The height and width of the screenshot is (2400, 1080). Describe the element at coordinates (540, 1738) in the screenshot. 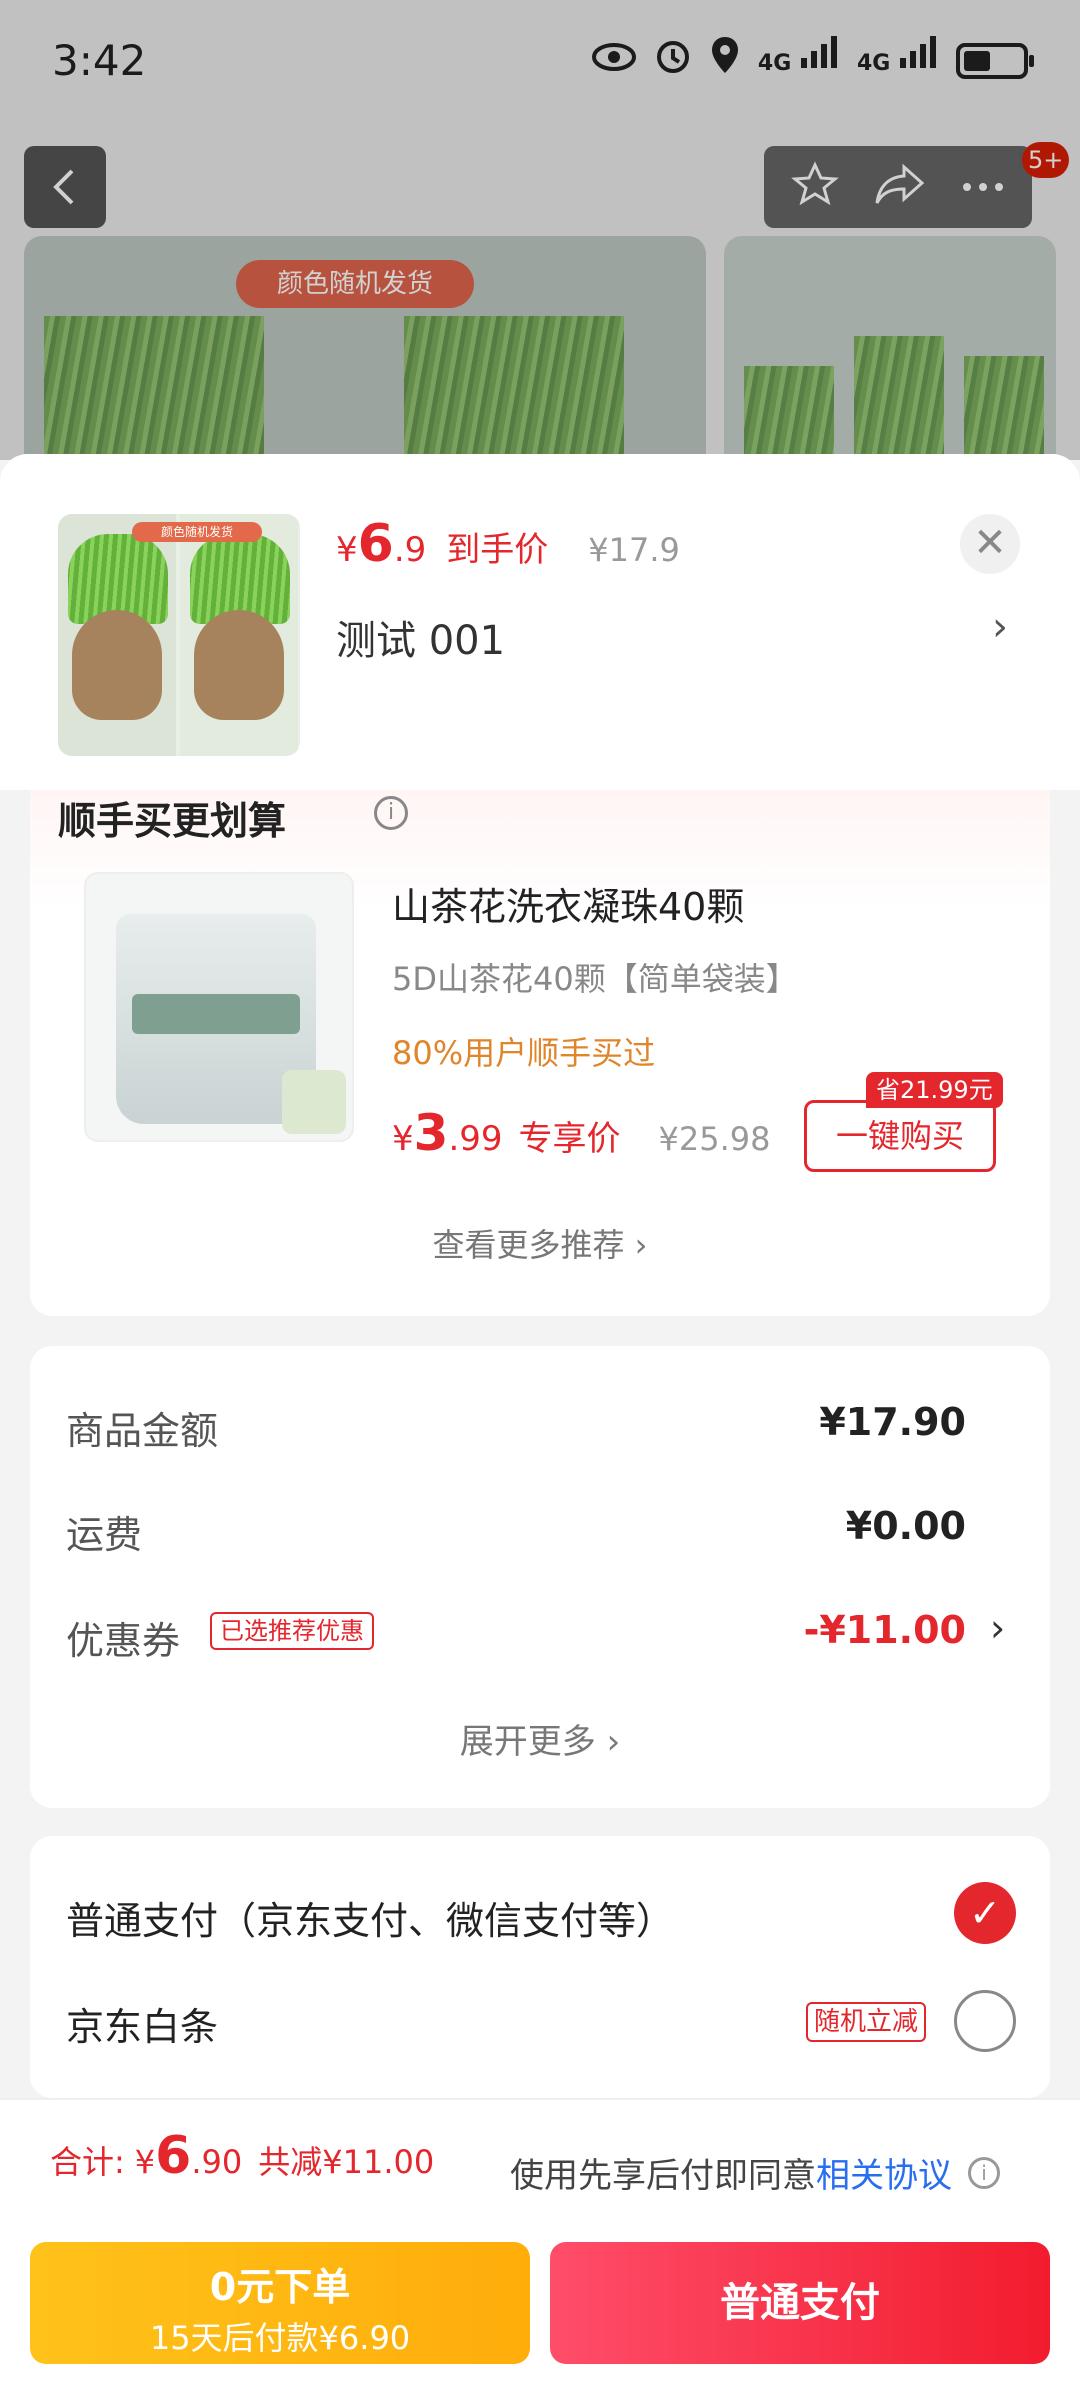

I see `expand-more-link: 展开更多 ›` at that location.